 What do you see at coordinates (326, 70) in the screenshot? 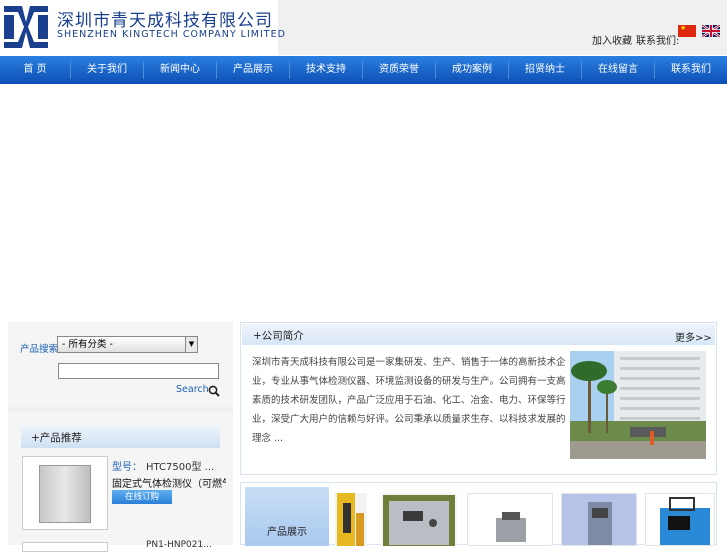
I see `nav-support: 技术支持` at bounding box center [326, 70].